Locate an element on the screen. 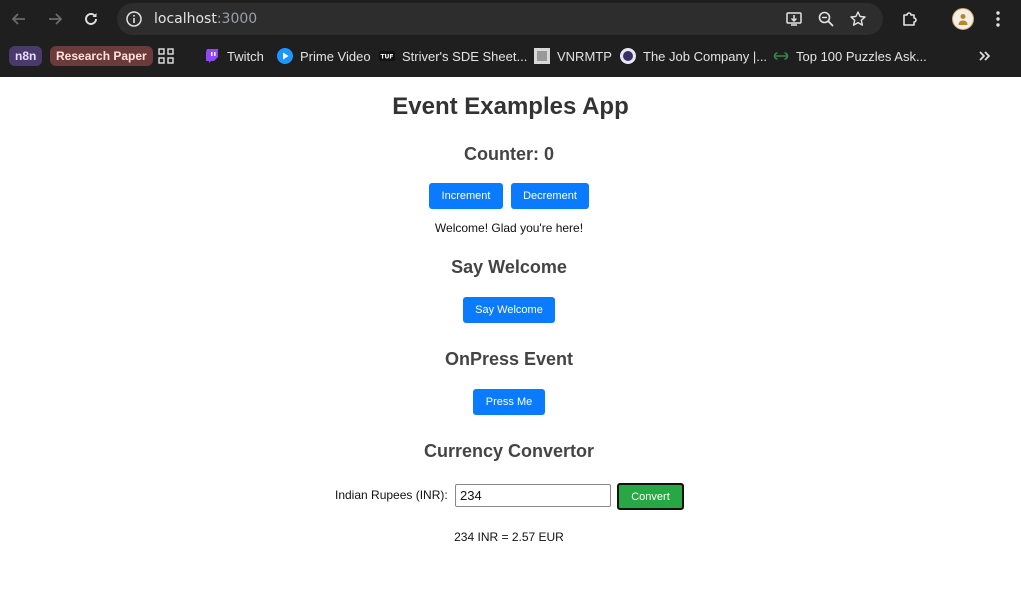 The image size is (1021, 601). svg-text: TUF is located at coordinates (386, 57).